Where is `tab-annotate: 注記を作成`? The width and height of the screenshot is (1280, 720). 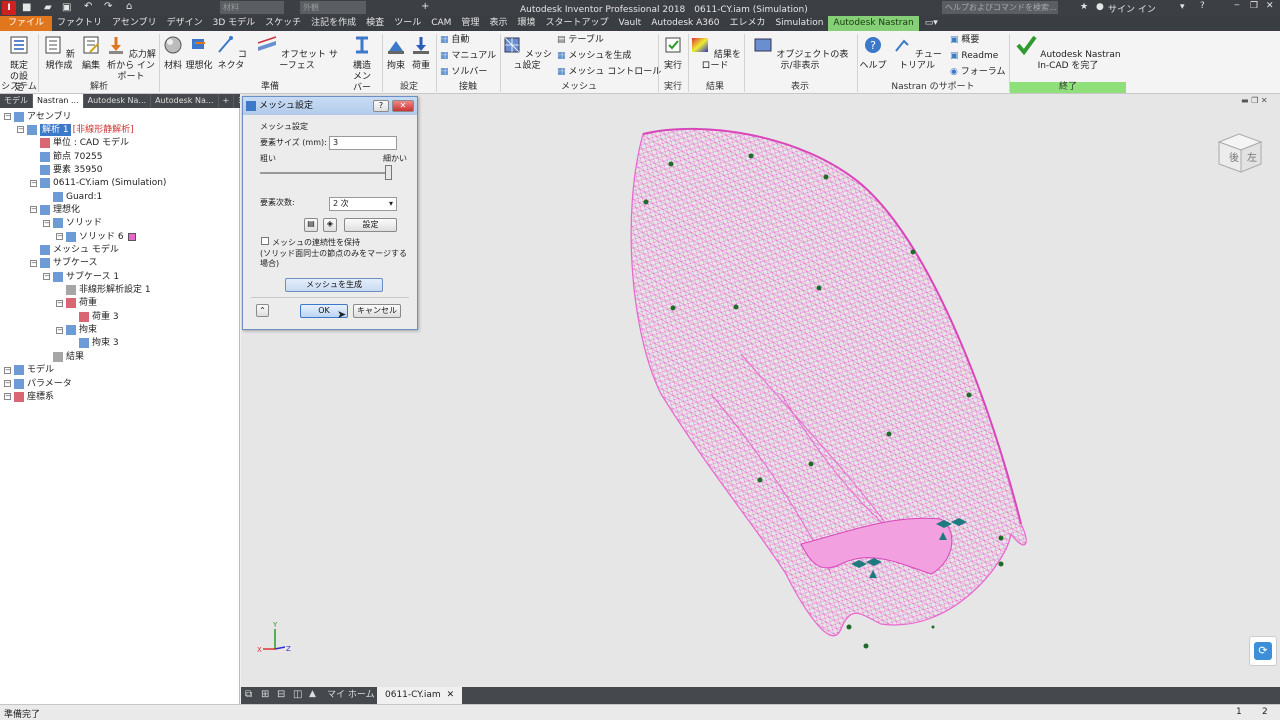 tab-annotate: 注記を作成 is located at coordinates (333, 23).